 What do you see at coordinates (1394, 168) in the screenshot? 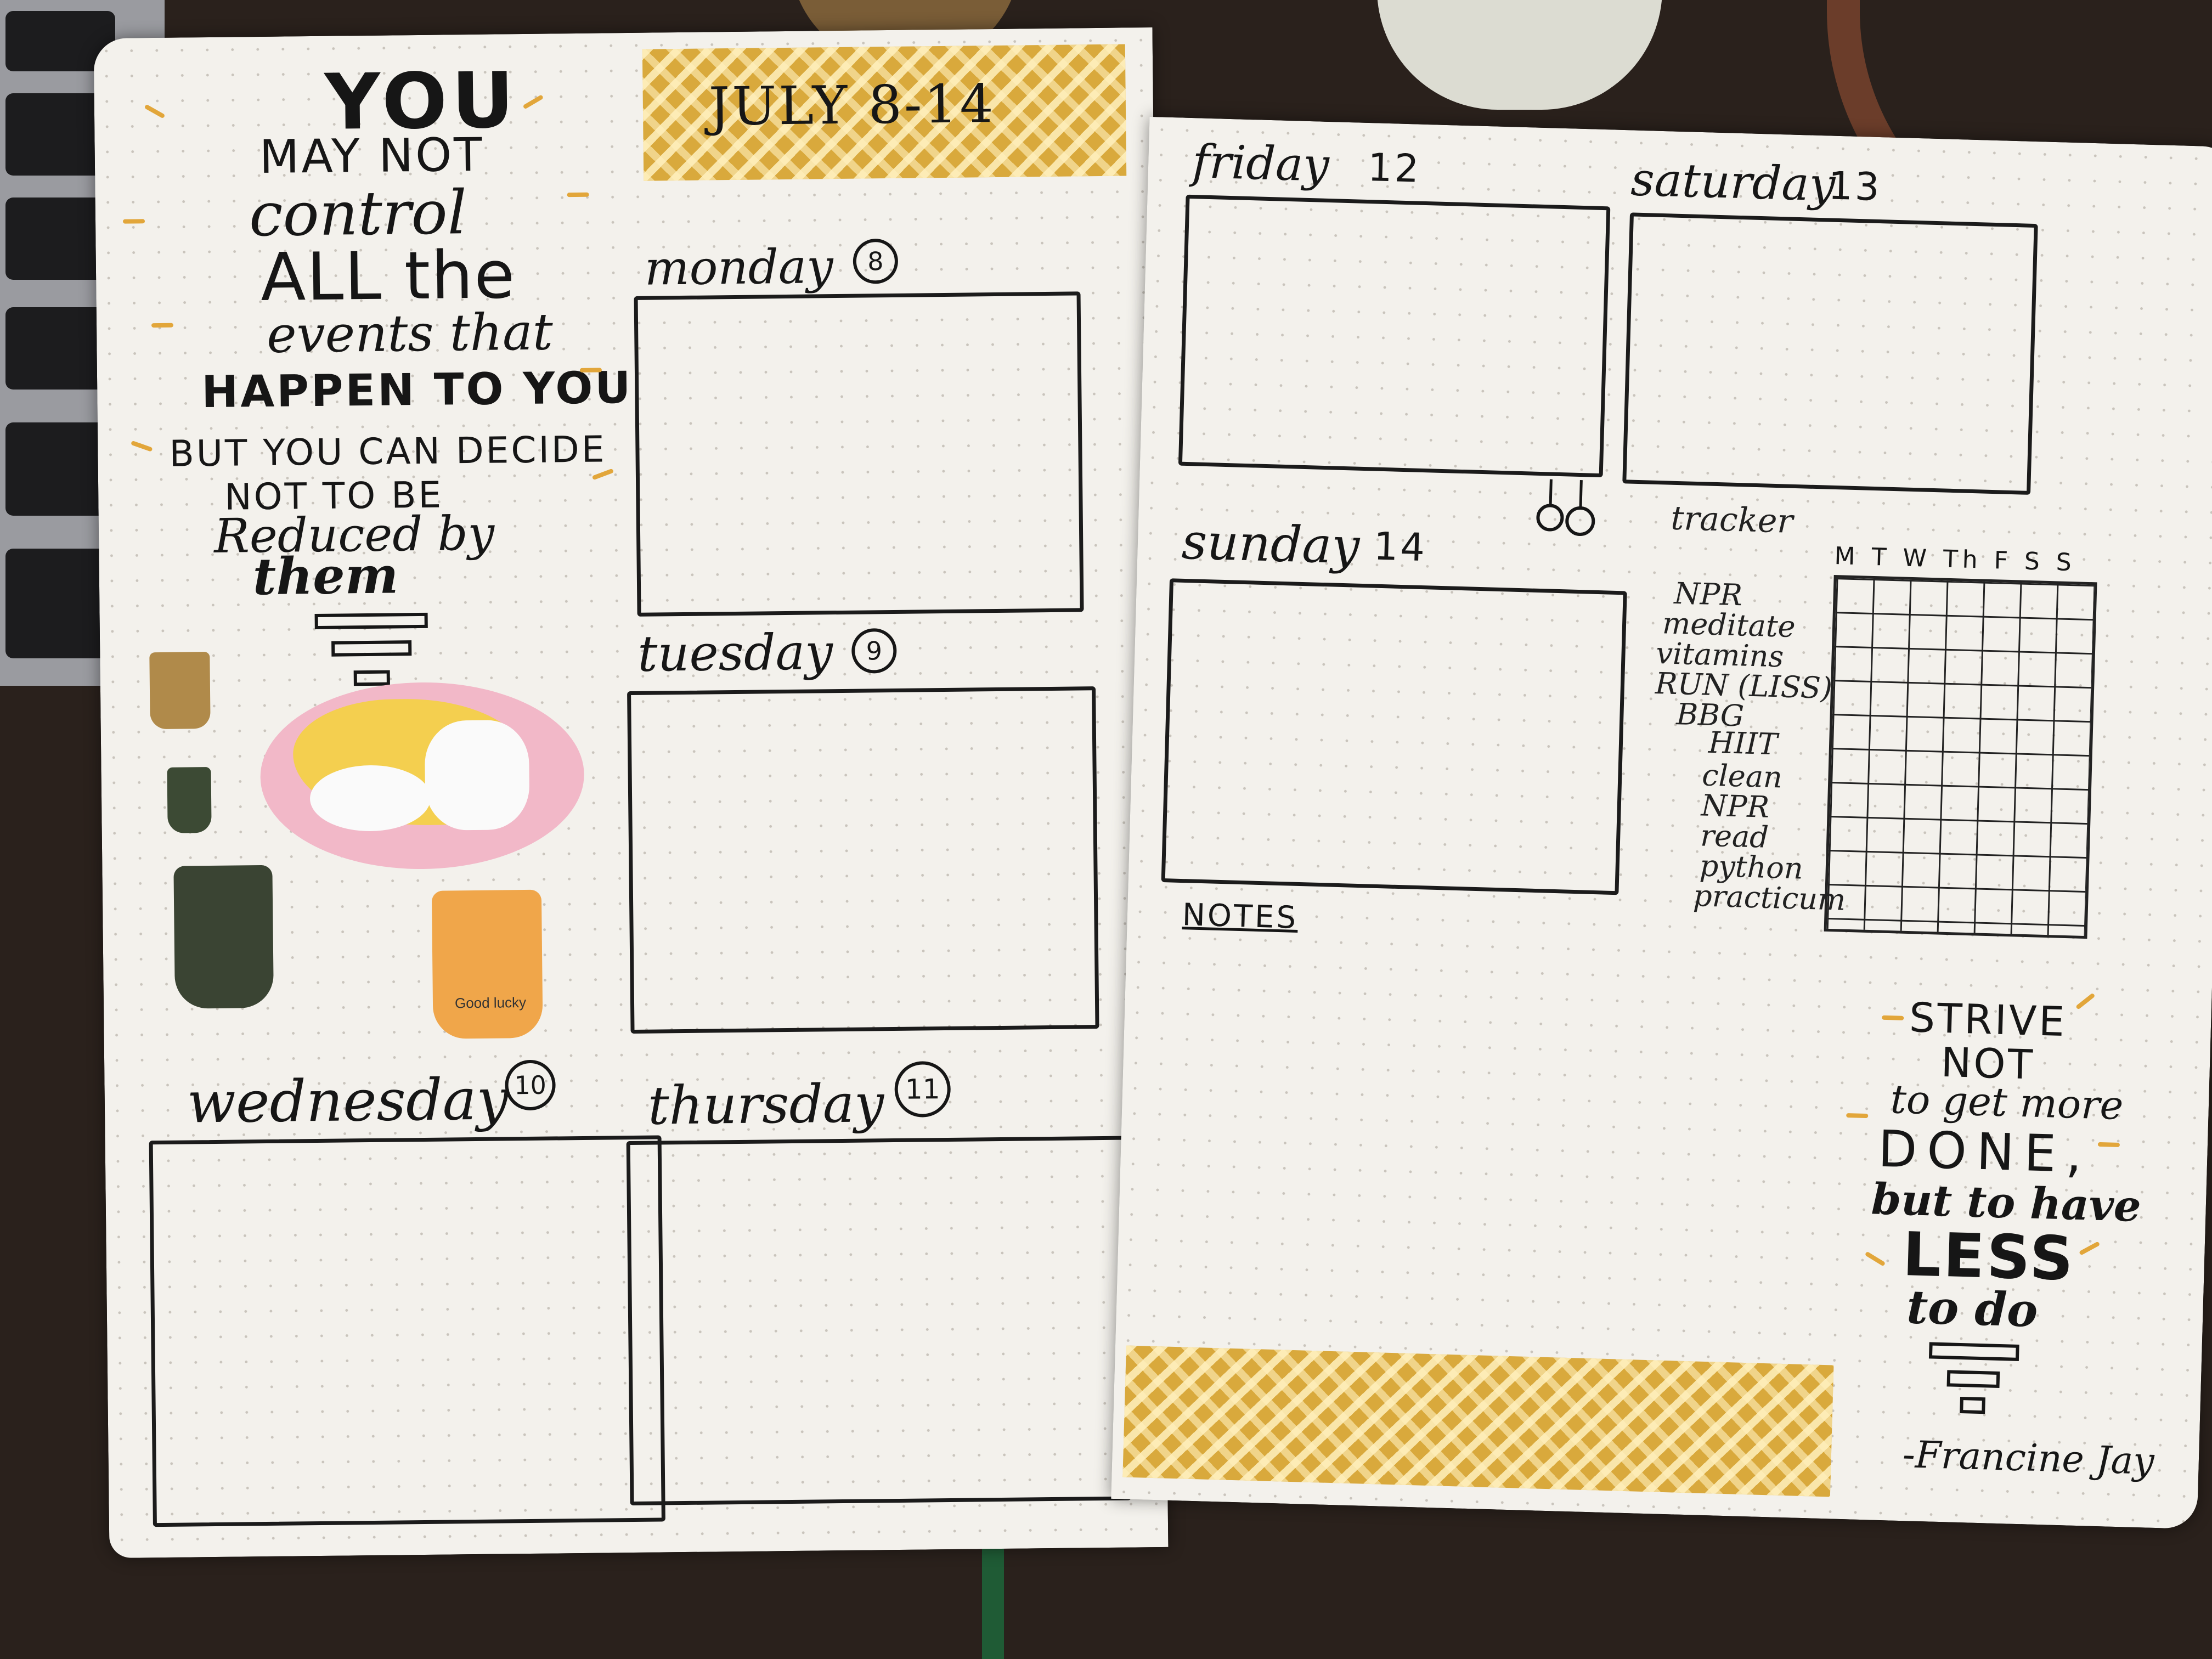
I see `day-number-friday: 12` at bounding box center [1394, 168].